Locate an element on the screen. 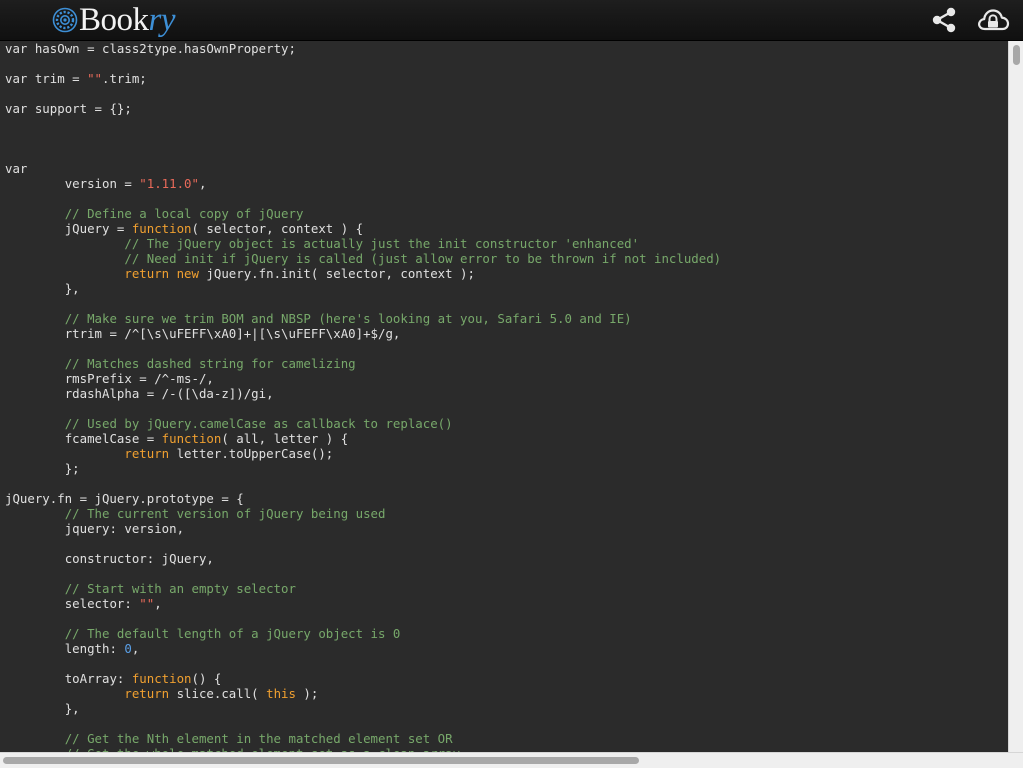 This screenshot has width=1023, height=768. code-line: length: 0, is located at coordinates (363, 648).